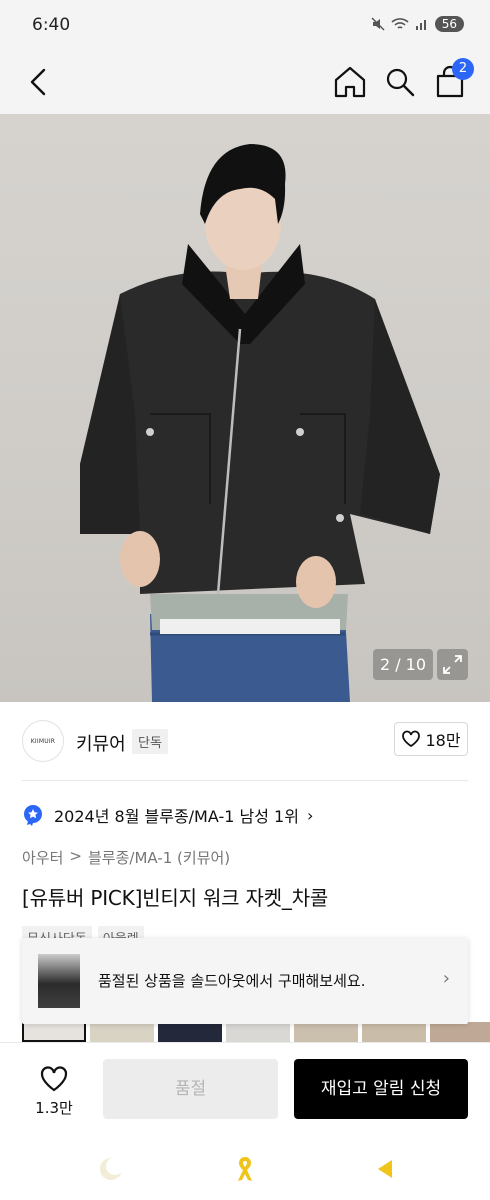  Describe the element at coordinates (385, 1169) in the screenshot. I see `back-triangle-icon` at that location.